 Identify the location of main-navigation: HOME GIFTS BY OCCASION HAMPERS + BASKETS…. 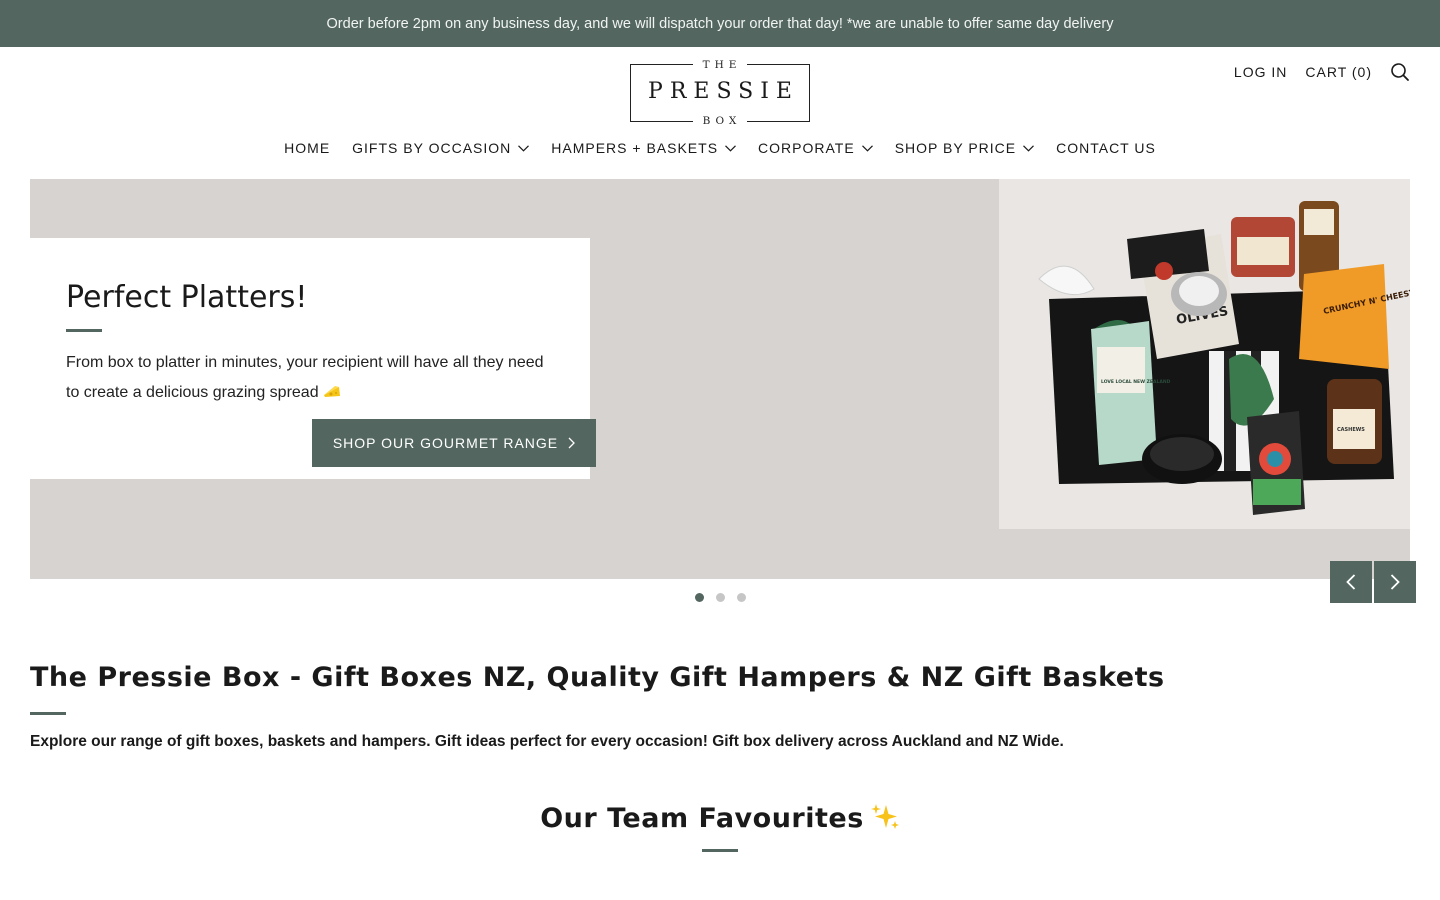
(720, 148).